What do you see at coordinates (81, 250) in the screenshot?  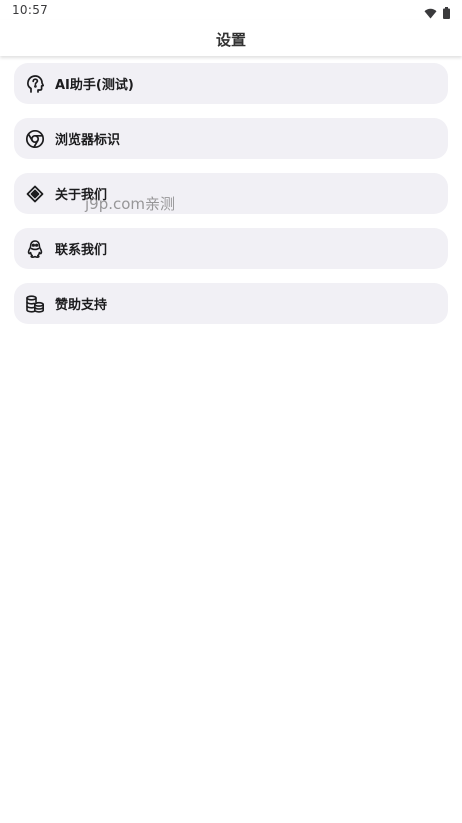 I see `menu-item-label: 联系我们` at bounding box center [81, 250].